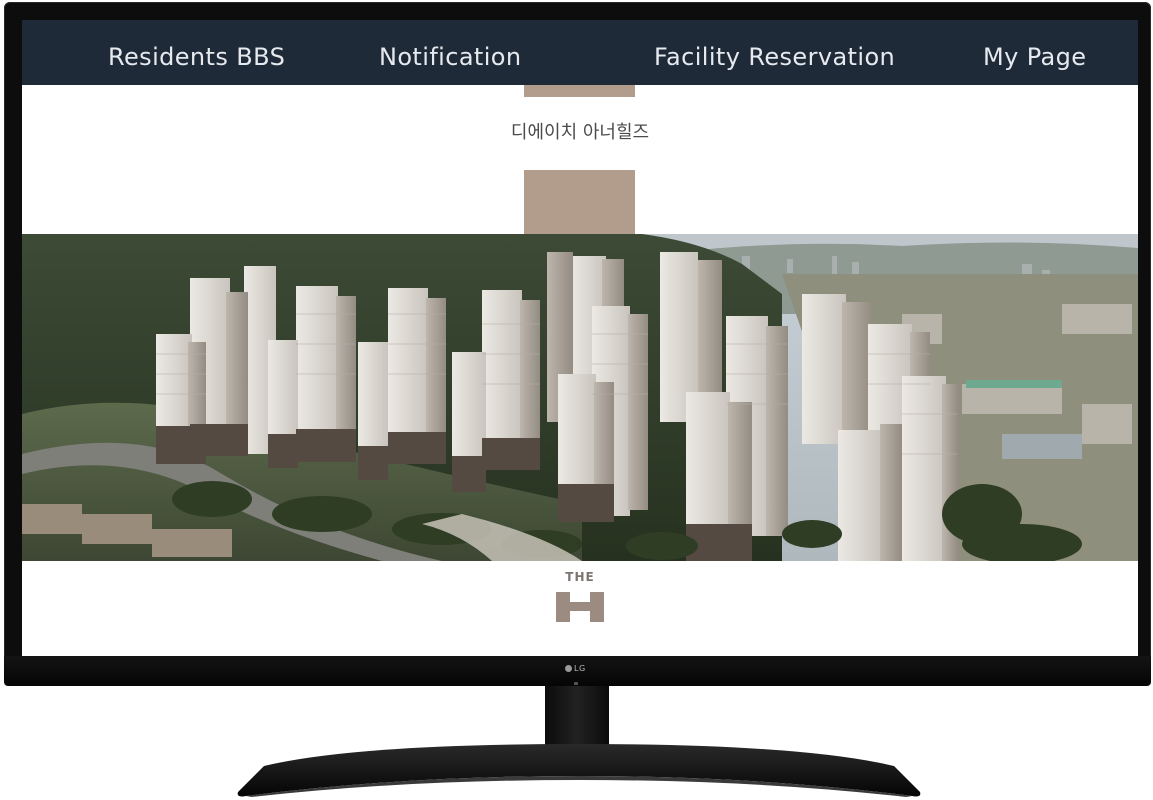 Image resolution: width=1153 pixels, height=800 pixels. I want to click on nav-residents-bbs: Residents BBS, so click(196, 57).